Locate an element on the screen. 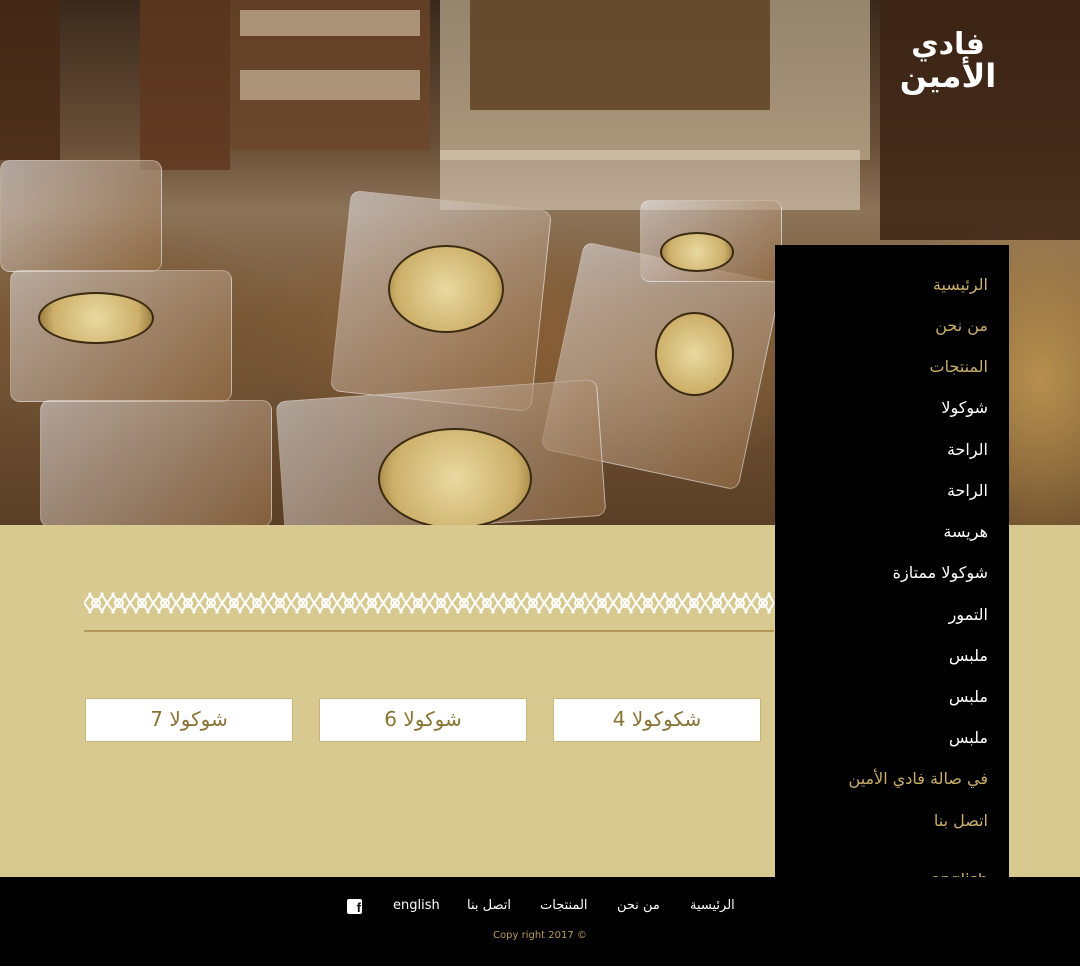 Image resolution: width=1080 pixels, height=966 pixels. brand-logo-line1: فادي is located at coordinates (948, 44).